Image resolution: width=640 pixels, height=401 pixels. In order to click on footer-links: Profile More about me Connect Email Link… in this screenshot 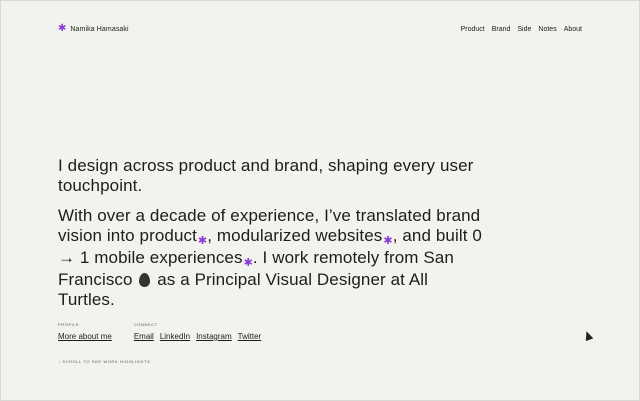, I will do `click(159, 331)`.